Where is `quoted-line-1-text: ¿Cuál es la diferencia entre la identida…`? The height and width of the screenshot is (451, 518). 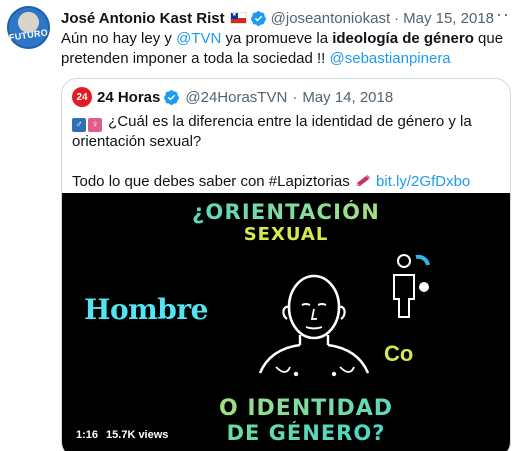 quoted-line-1-text: ¿Cuál es la diferencia entre la identida… is located at coordinates (272, 131).